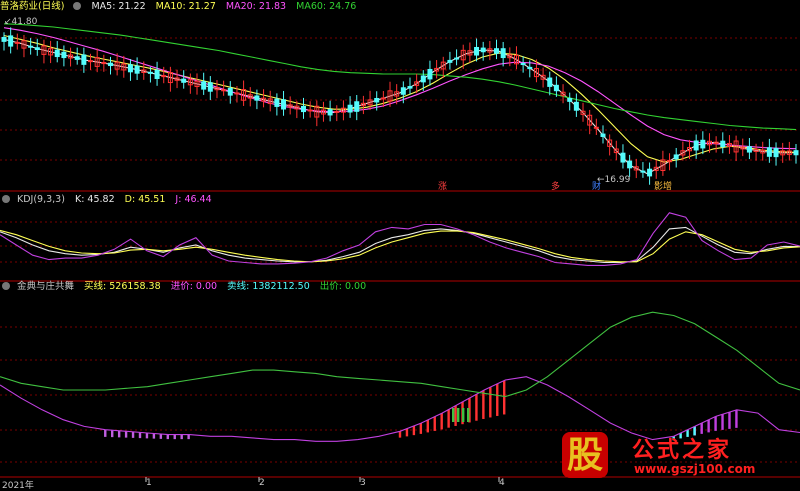 Image resolution: width=800 pixels, height=491 pixels. What do you see at coordinates (193, 199) in the screenshot?
I see `kdj-j-value: J: 46.44` at bounding box center [193, 199].